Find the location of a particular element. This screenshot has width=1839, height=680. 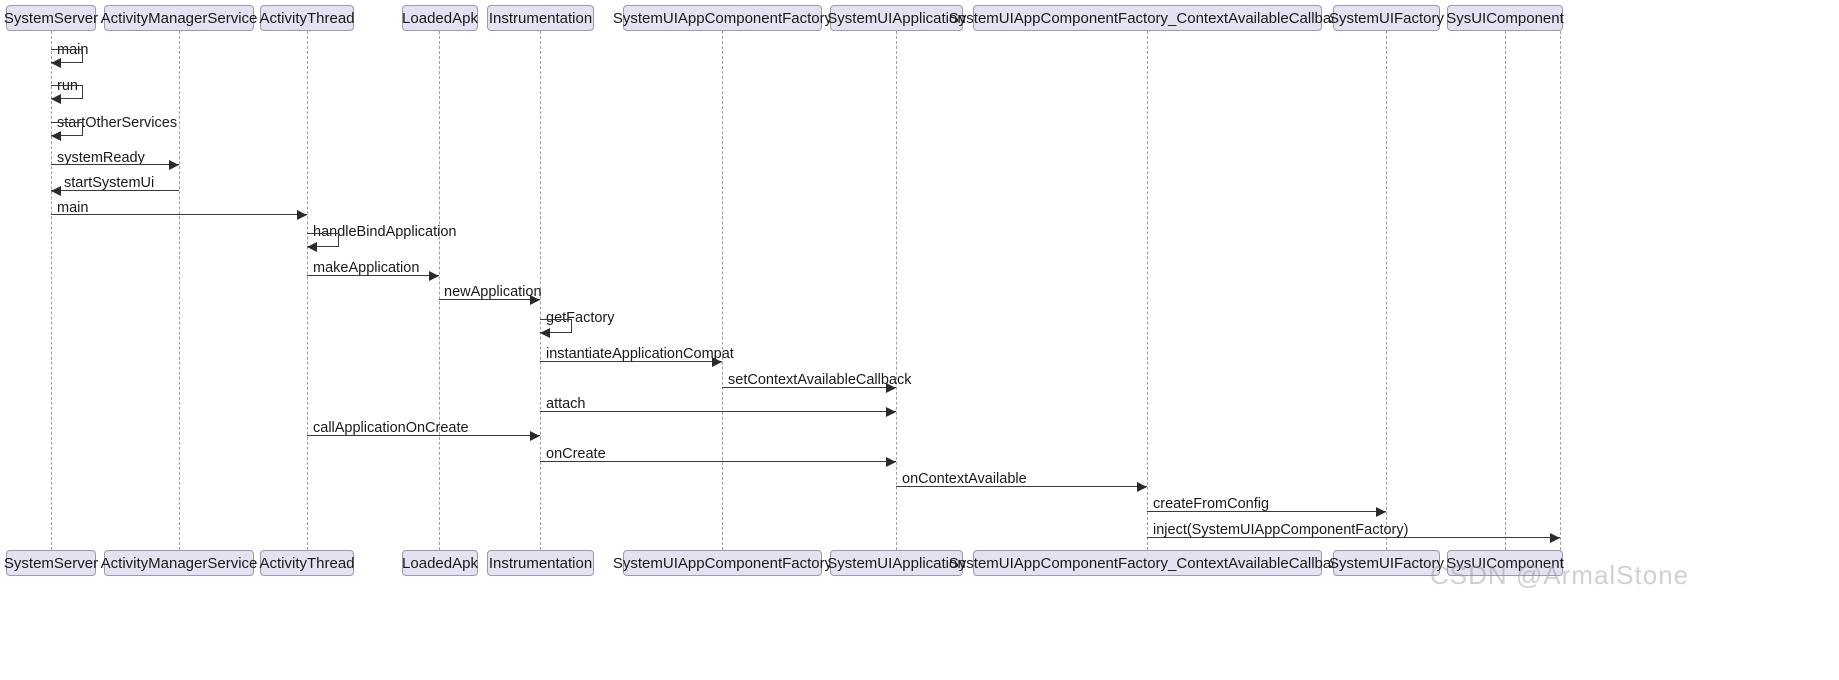

message-line-m11 is located at coordinates (631, 361).